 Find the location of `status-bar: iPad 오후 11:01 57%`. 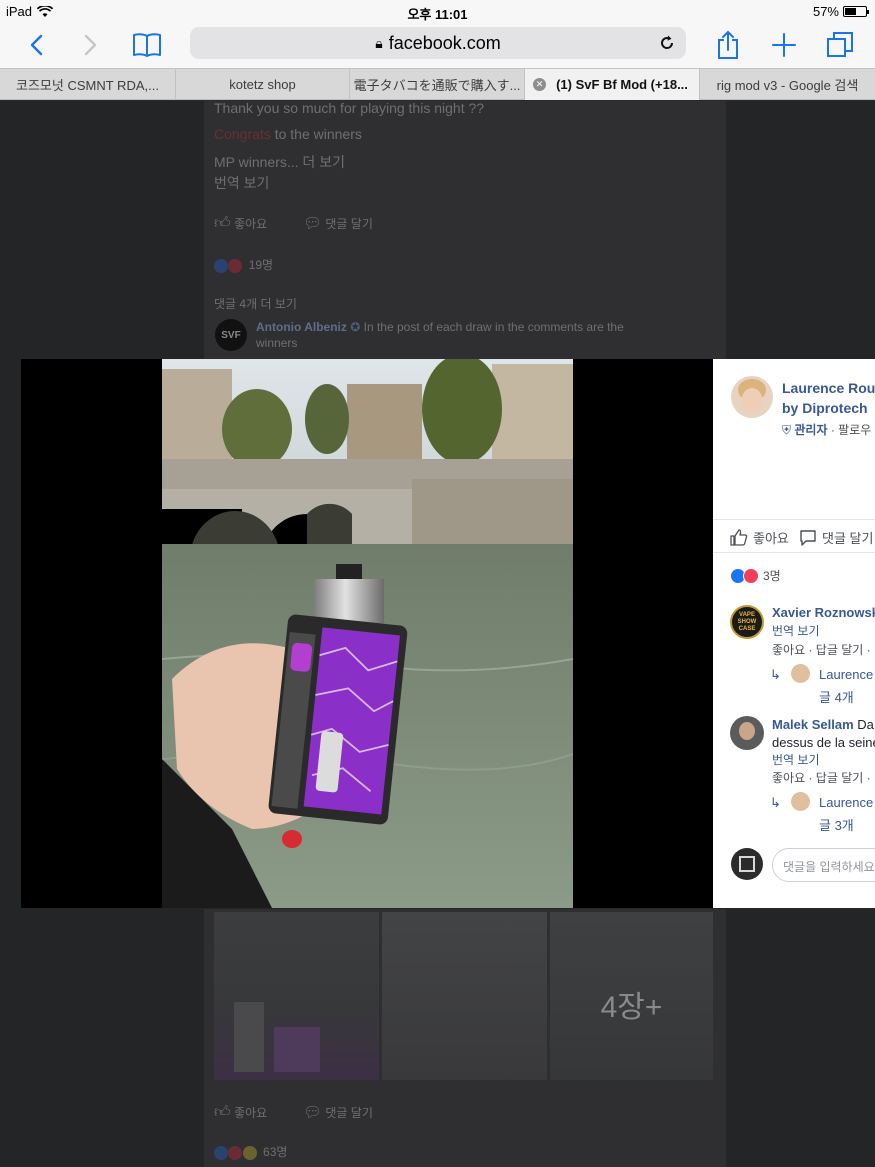

status-bar: iPad 오후 11:01 57% is located at coordinates (437, 11).